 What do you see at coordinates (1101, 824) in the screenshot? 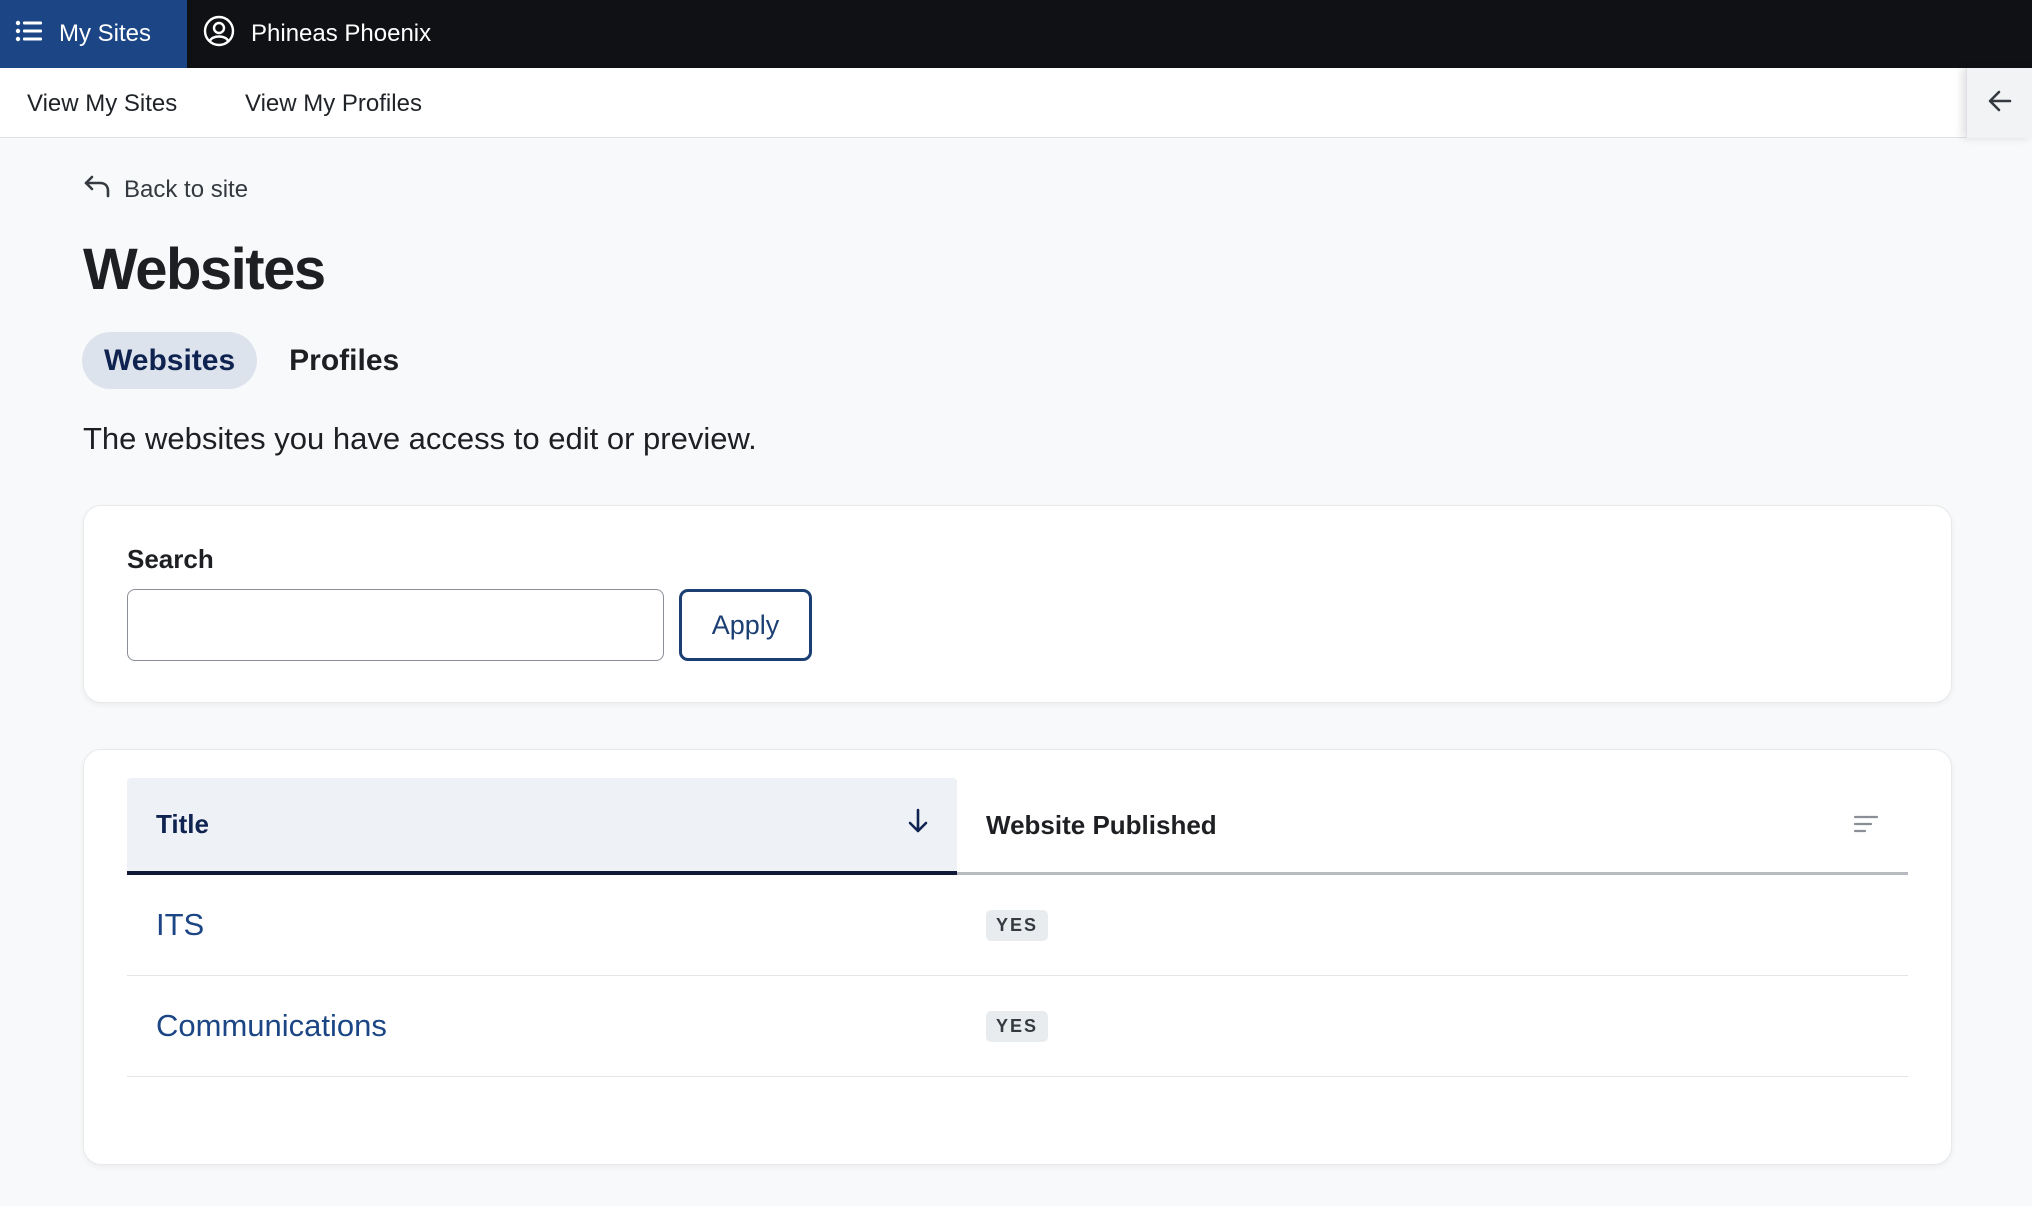
I see `column-published-label: Website Published` at bounding box center [1101, 824].